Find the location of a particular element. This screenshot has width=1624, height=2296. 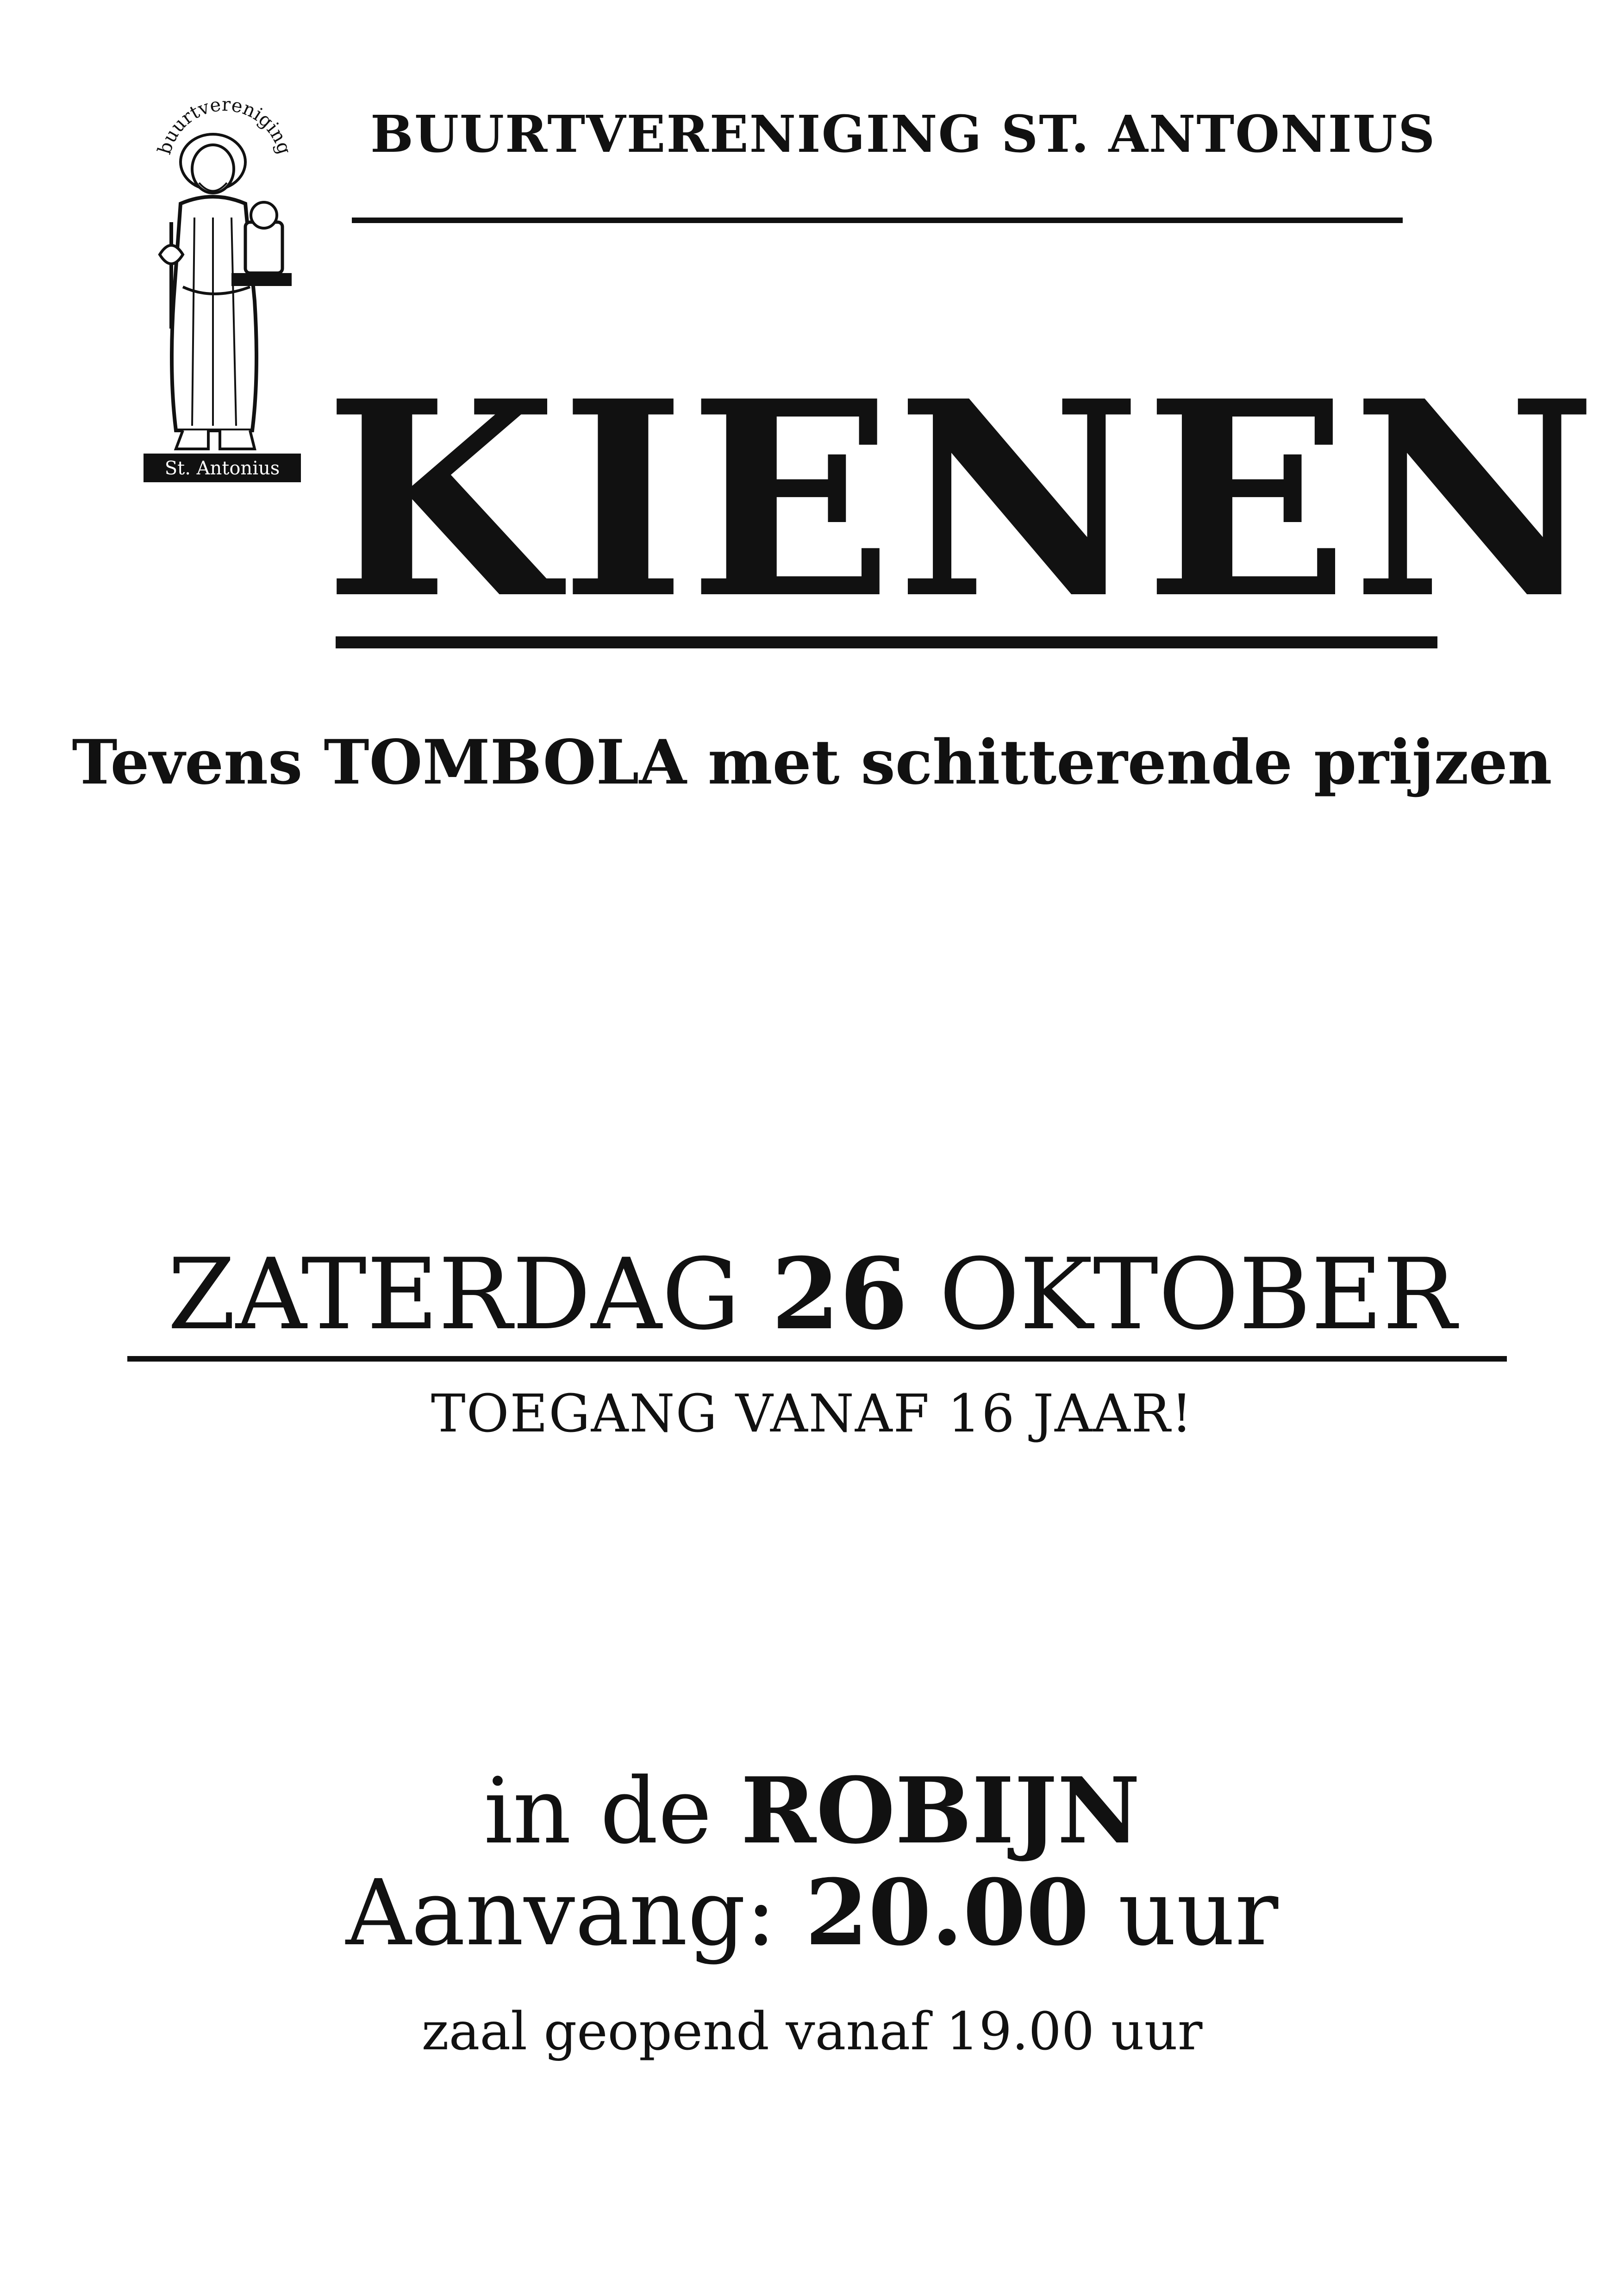

event-date: ZATERDAG 26 OKTOBER is located at coordinates (812, 1294).